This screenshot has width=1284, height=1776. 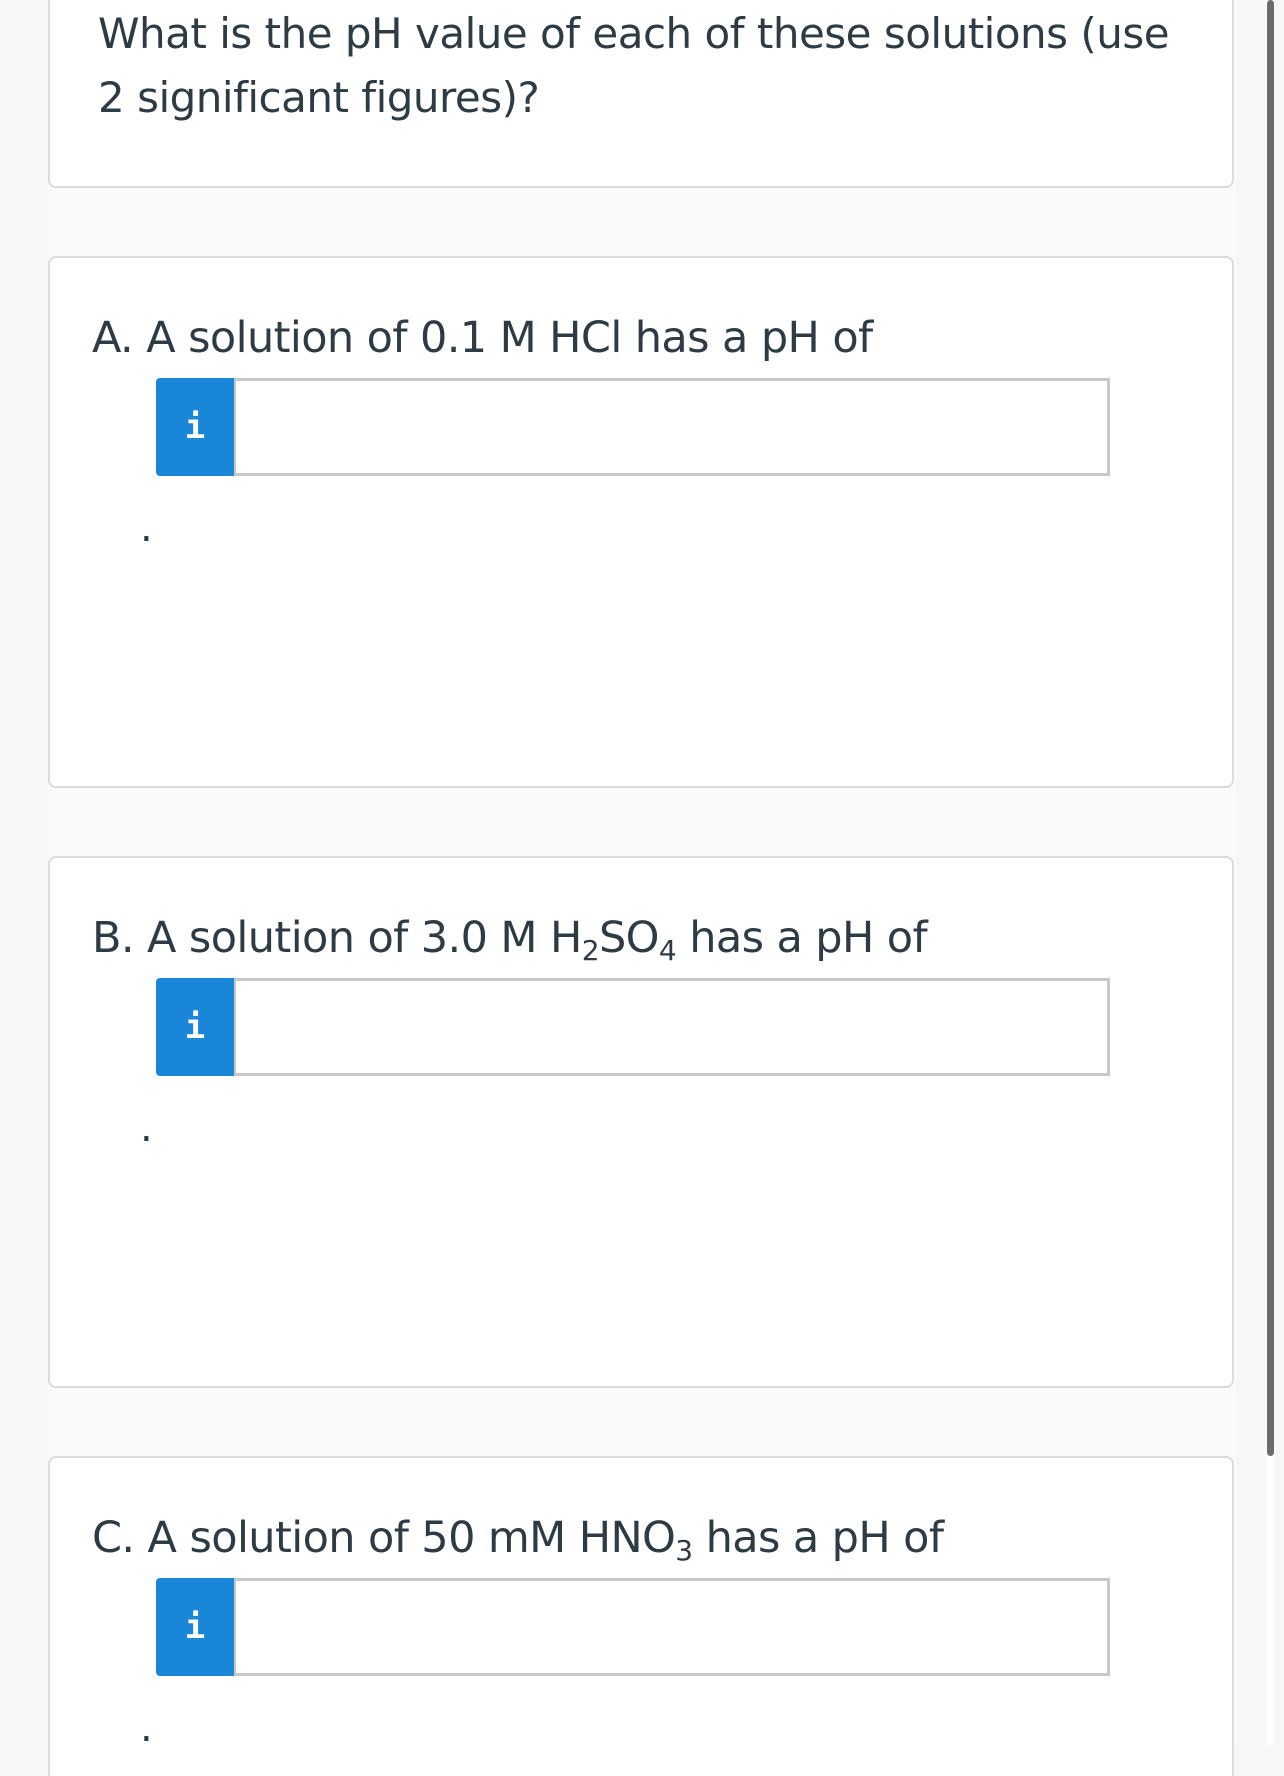 I want to click on answer-c-group: i, so click(x=633, y=1627).